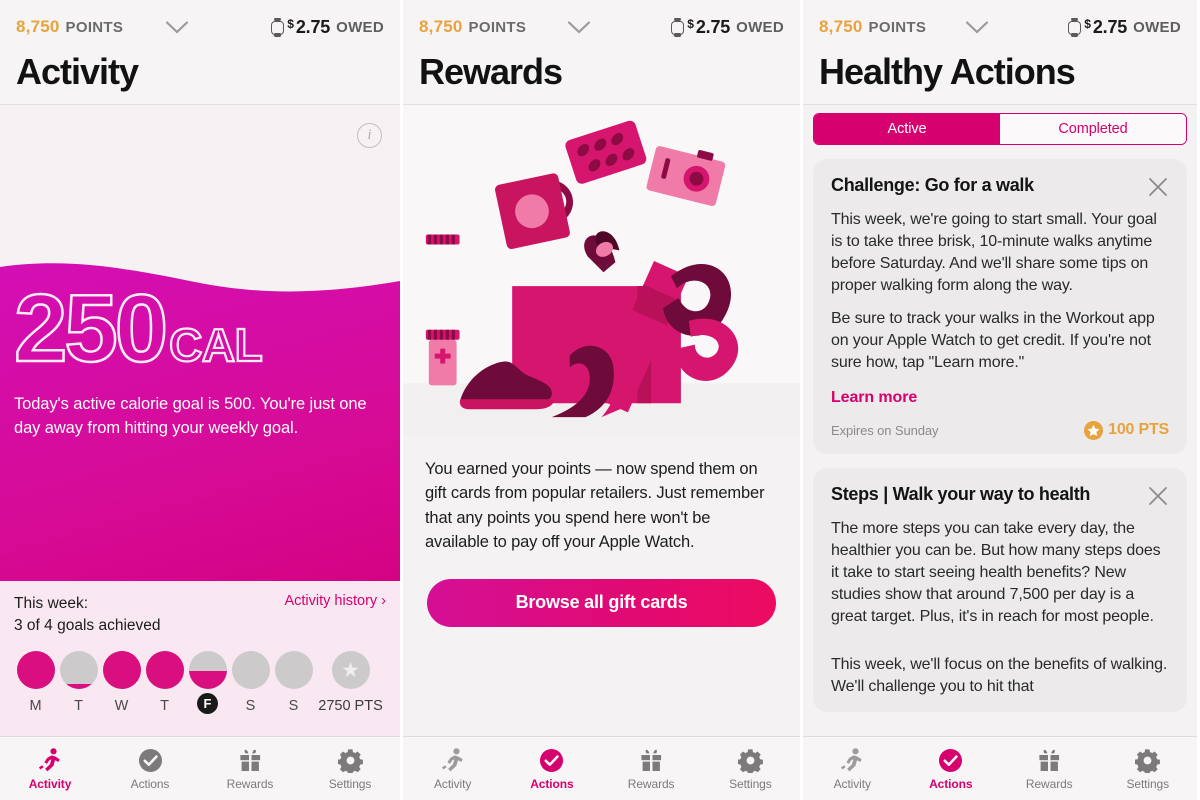  What do you see at coordinates (907, 129) in the screenshot?
I see `segment-active: Active` at bounding box center [907, 129].